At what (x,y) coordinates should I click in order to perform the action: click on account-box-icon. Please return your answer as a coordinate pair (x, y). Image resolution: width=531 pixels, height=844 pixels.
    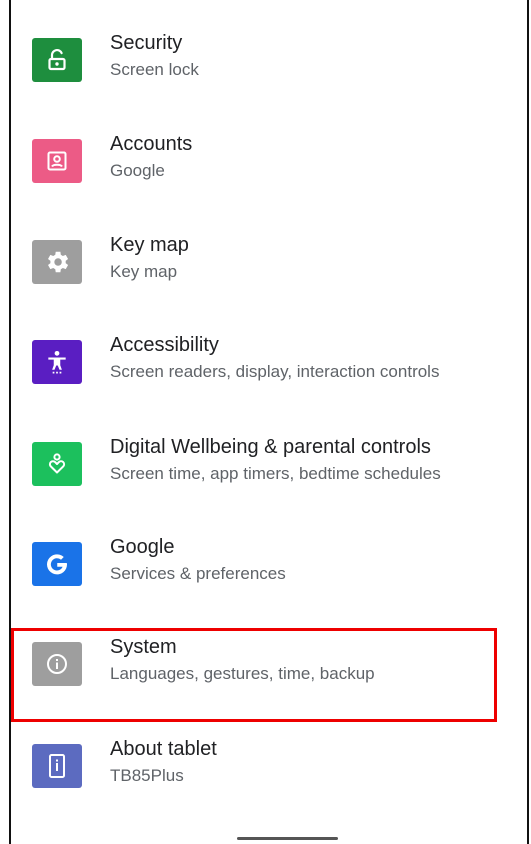
    Looking at the image, I should click on (57, 161).